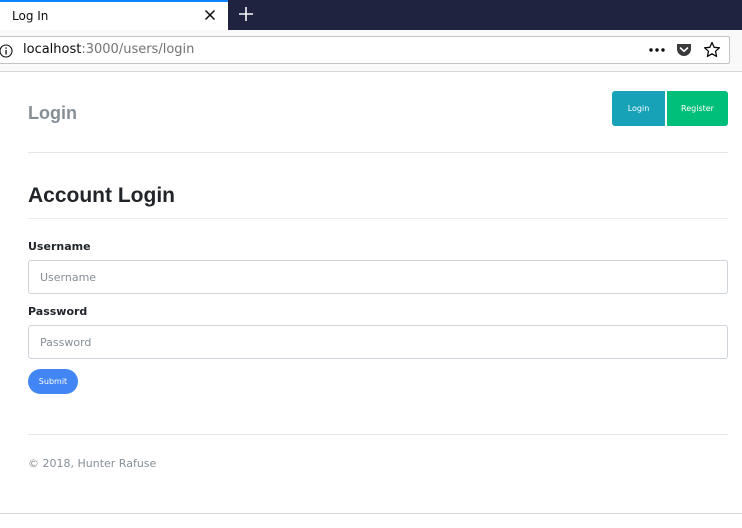  What do you see at coordinates (371, 15) in the screenshot?
I see `tab-bar: Log In` at bounding box center [371, 15].